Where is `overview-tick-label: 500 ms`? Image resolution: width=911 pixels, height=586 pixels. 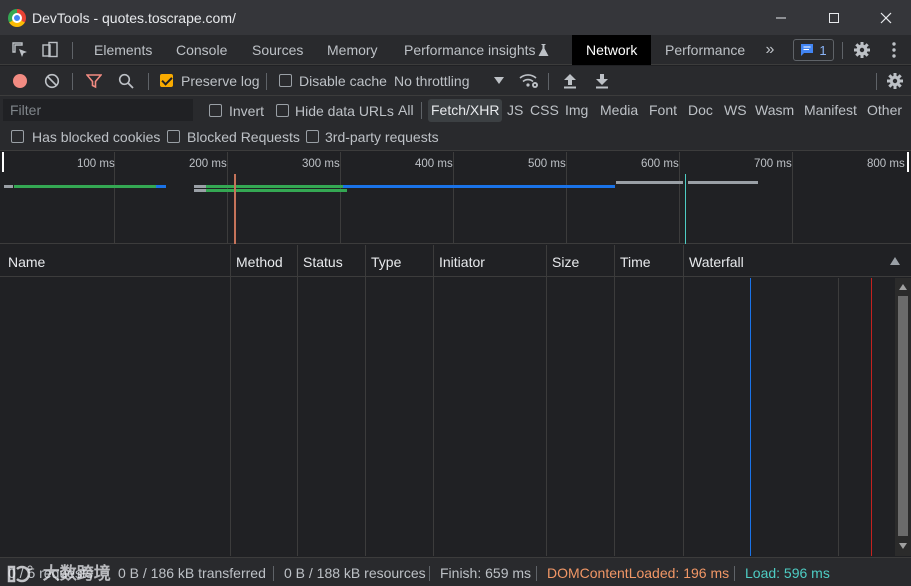
overview-tick-label: 500 ms is located at coordinates (547, 164).